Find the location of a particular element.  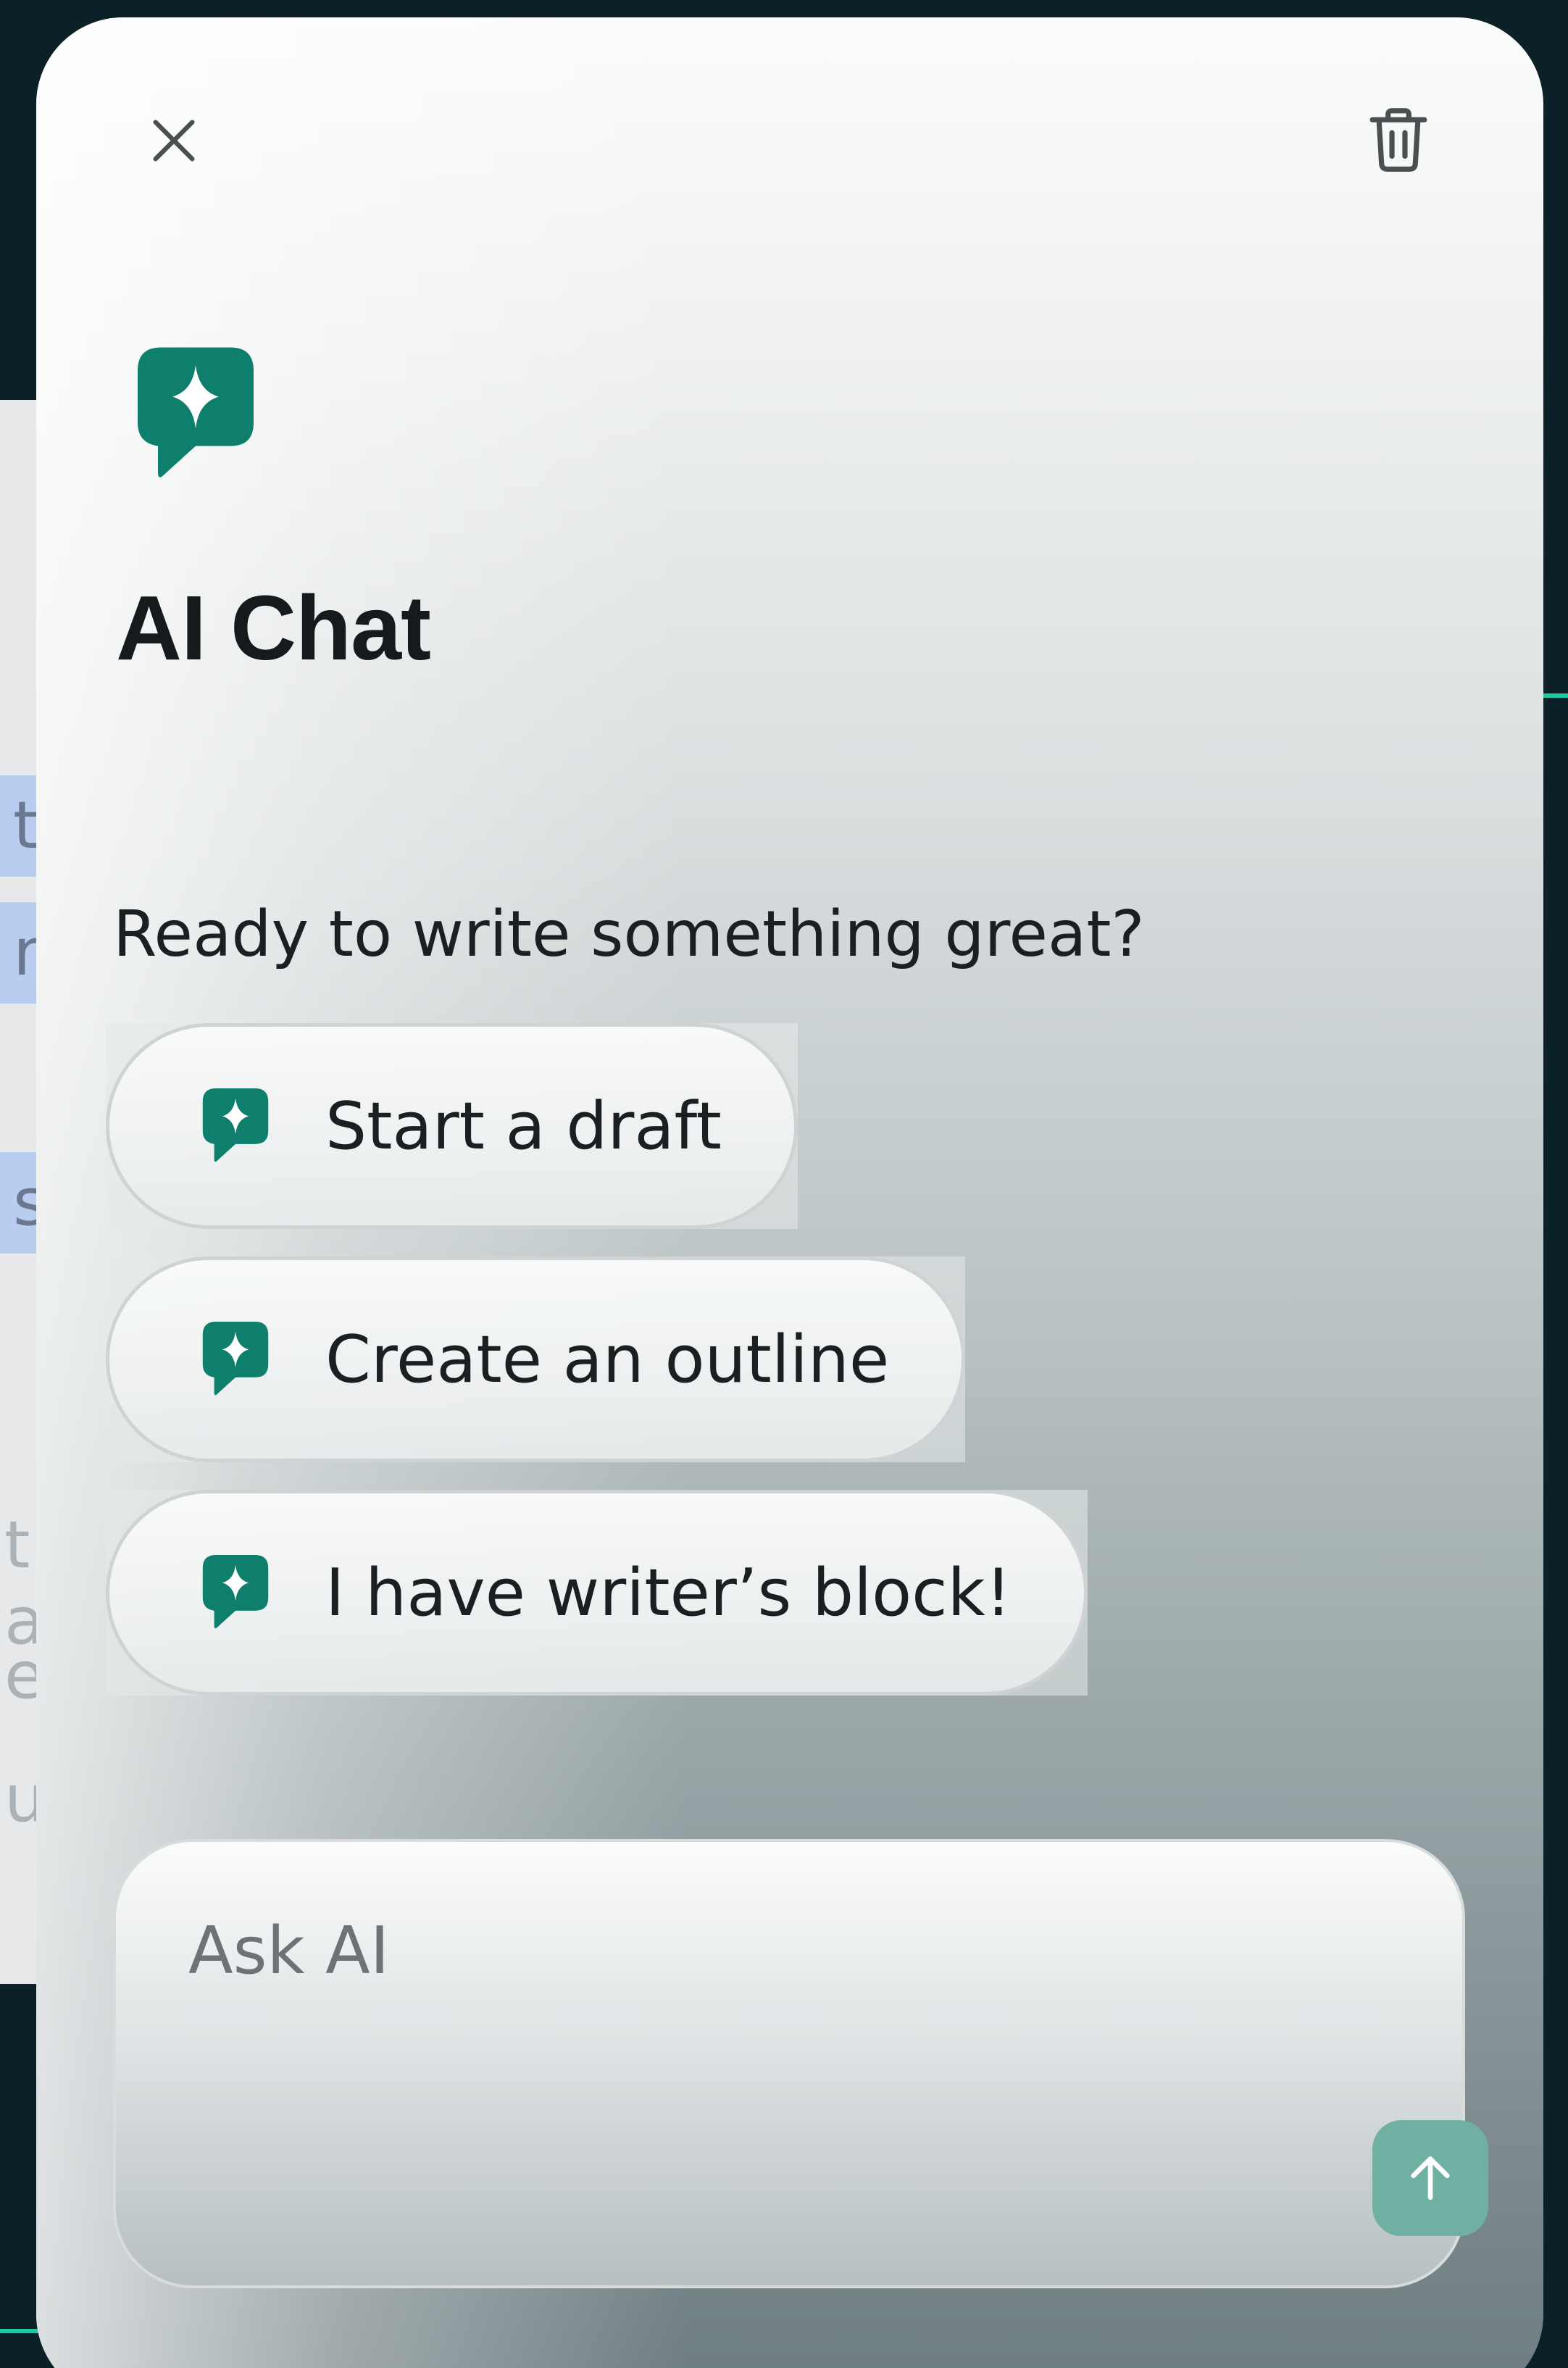

suggestion-label: I have writer’s block! is located at coordinates (668, 1592).